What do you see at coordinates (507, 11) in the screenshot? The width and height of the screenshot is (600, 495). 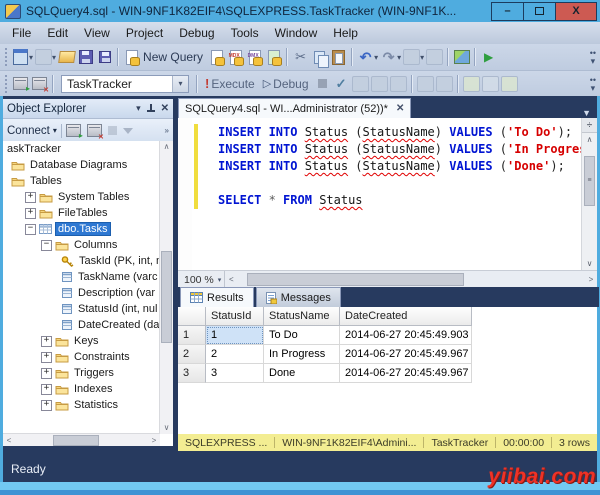 I see `minimize-button: –` at bounding box center [507, 11].